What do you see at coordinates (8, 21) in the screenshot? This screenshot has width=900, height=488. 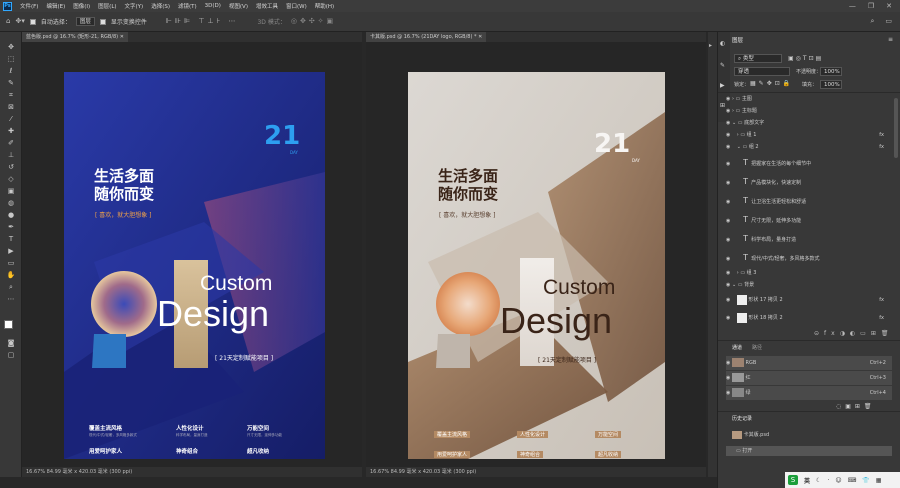 I see `home-icon: ⌂` at bounding box center [8, 21].